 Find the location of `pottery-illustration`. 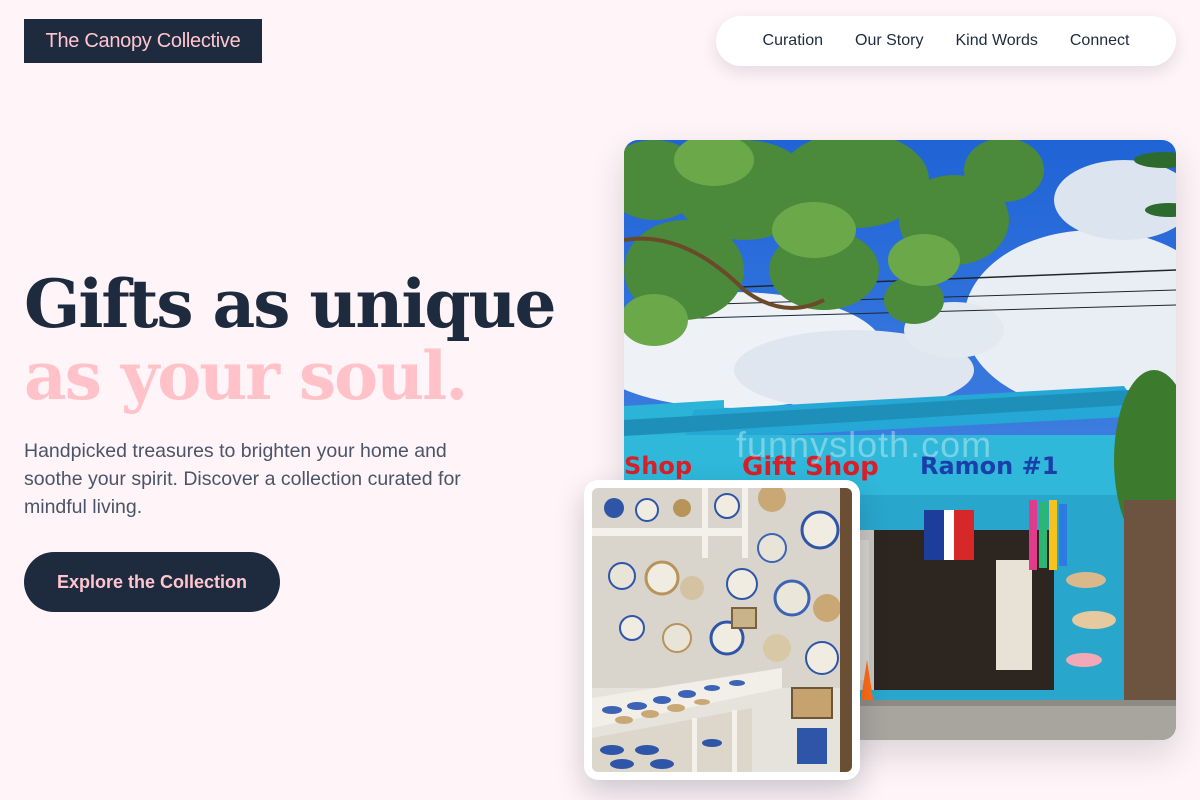

pottery-illustration is located at coordinates (722, 630).